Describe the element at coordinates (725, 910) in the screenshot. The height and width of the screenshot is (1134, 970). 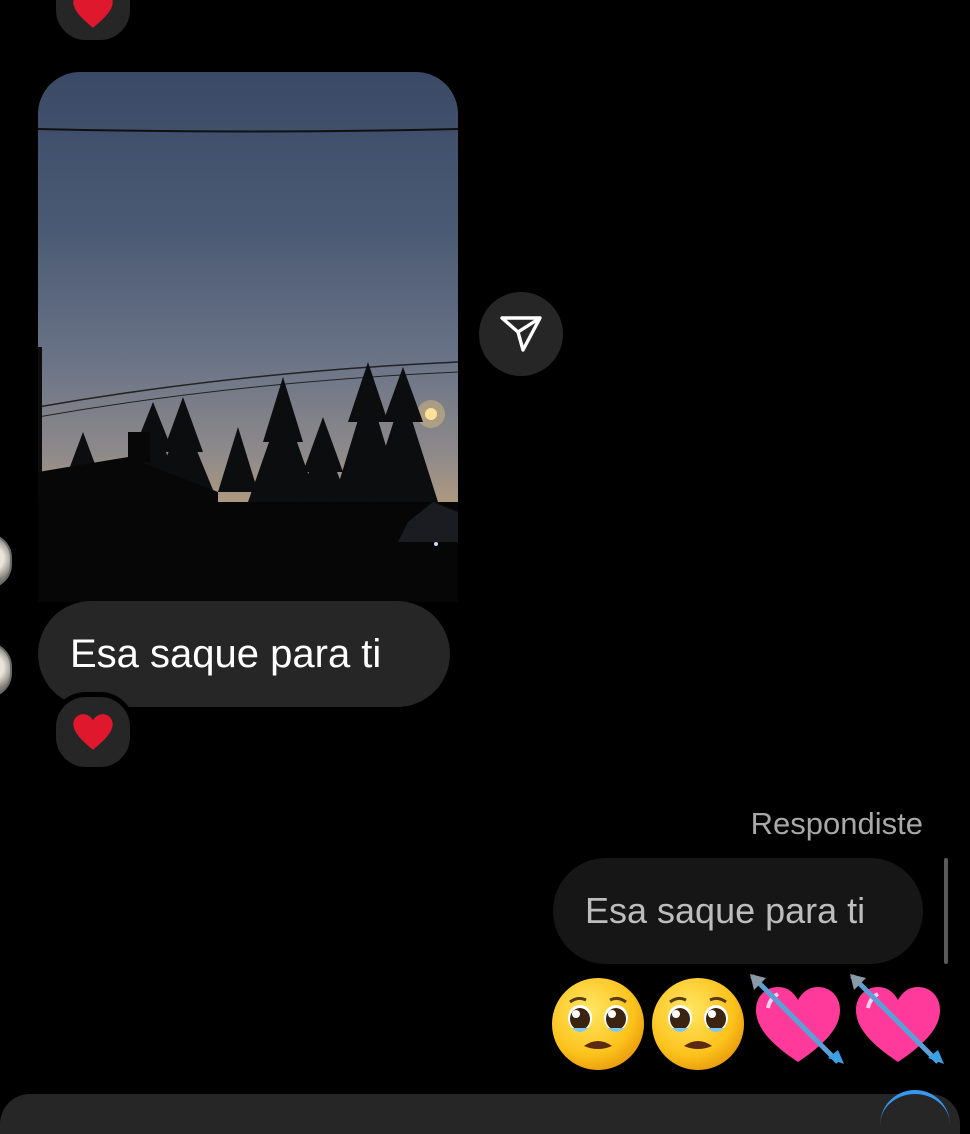
I see `quoted-text: Esa saque para ti` at that location.